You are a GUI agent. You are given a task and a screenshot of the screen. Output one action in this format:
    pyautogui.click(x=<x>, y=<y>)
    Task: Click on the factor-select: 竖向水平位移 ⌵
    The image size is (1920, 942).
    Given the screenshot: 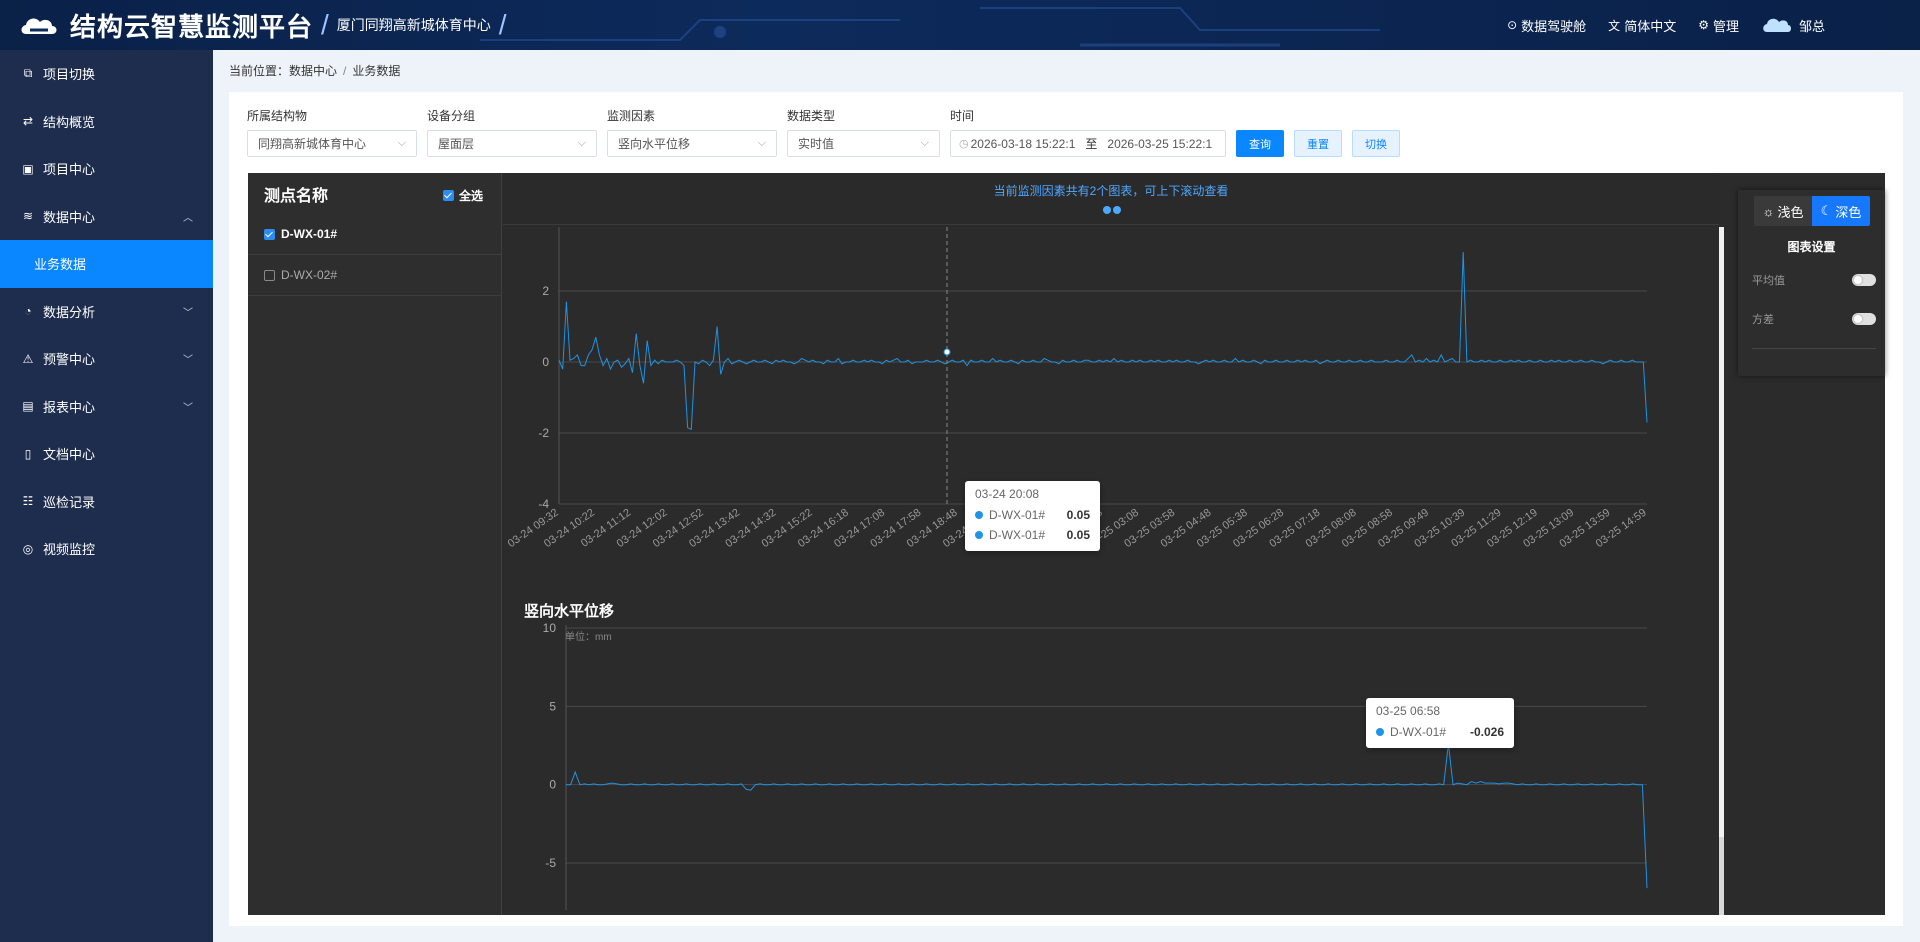 What is the action you would take?
    pyautogui.click(x=692, y=143)
    